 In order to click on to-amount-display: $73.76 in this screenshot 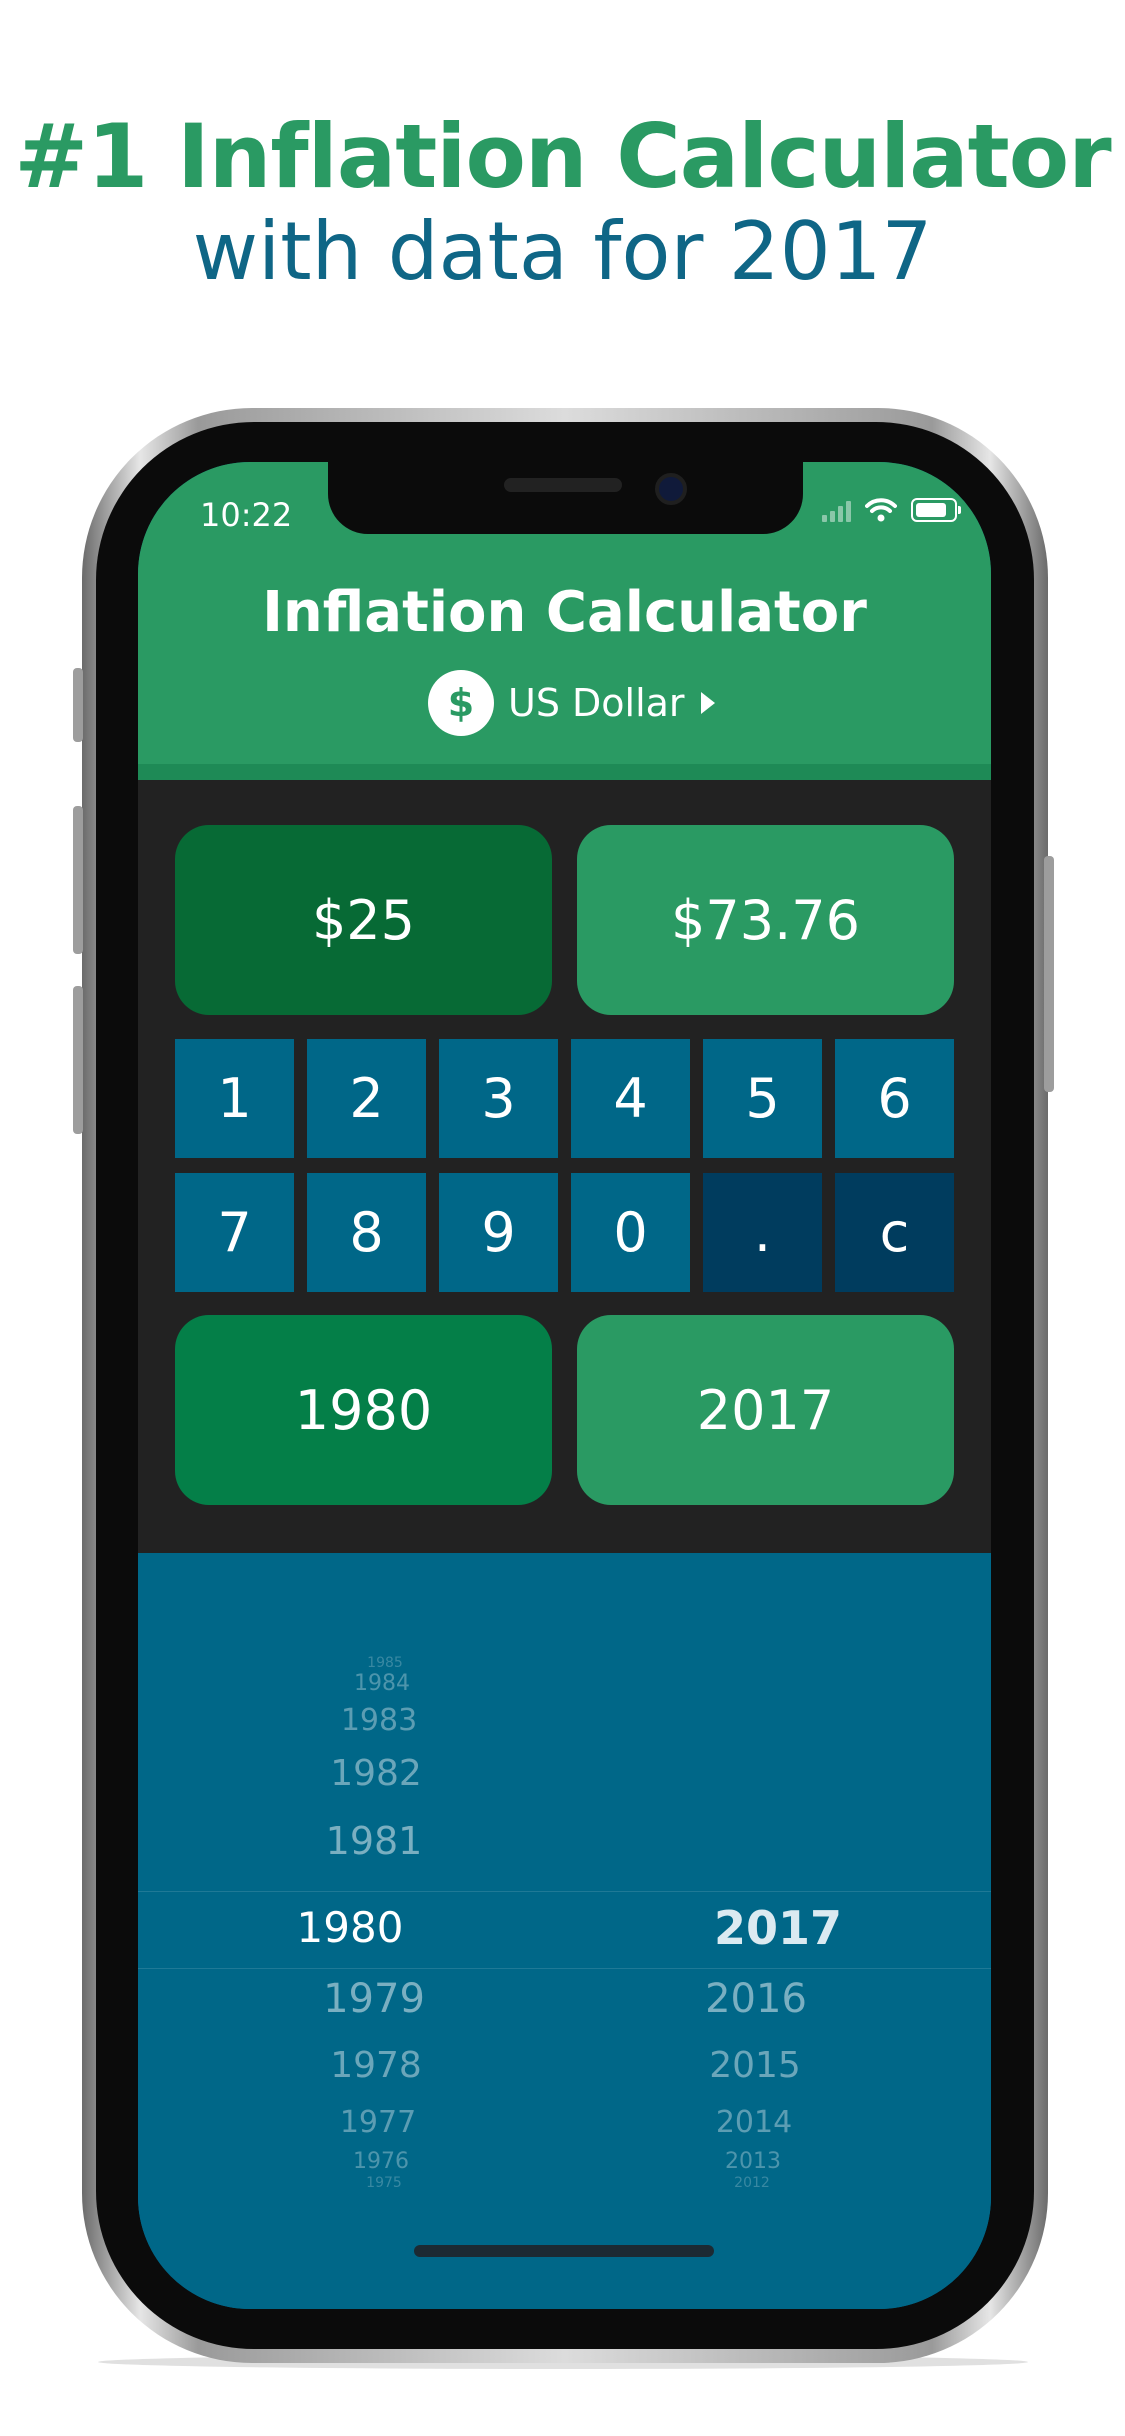, I will do `click(765, 920)`.